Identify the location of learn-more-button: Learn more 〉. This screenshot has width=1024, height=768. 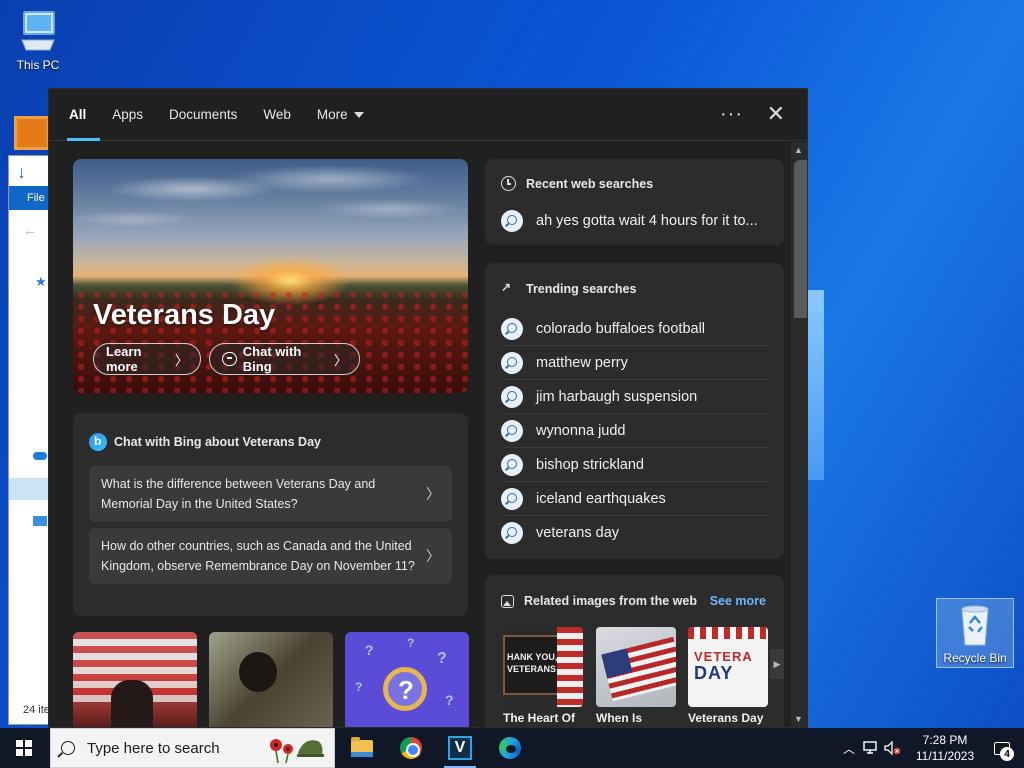
(147, 359).